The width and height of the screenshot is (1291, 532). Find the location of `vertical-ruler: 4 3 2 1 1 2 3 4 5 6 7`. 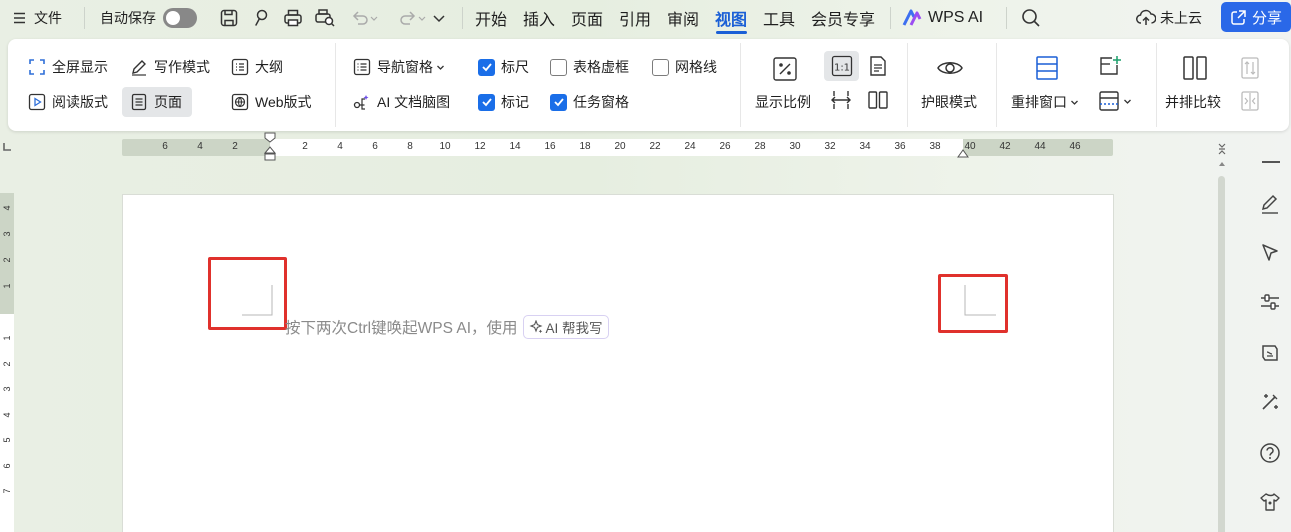

vertical-ruler: 4 3 2 1 1 2 3 4 5 6 7 is located at coordinates (7, 362).